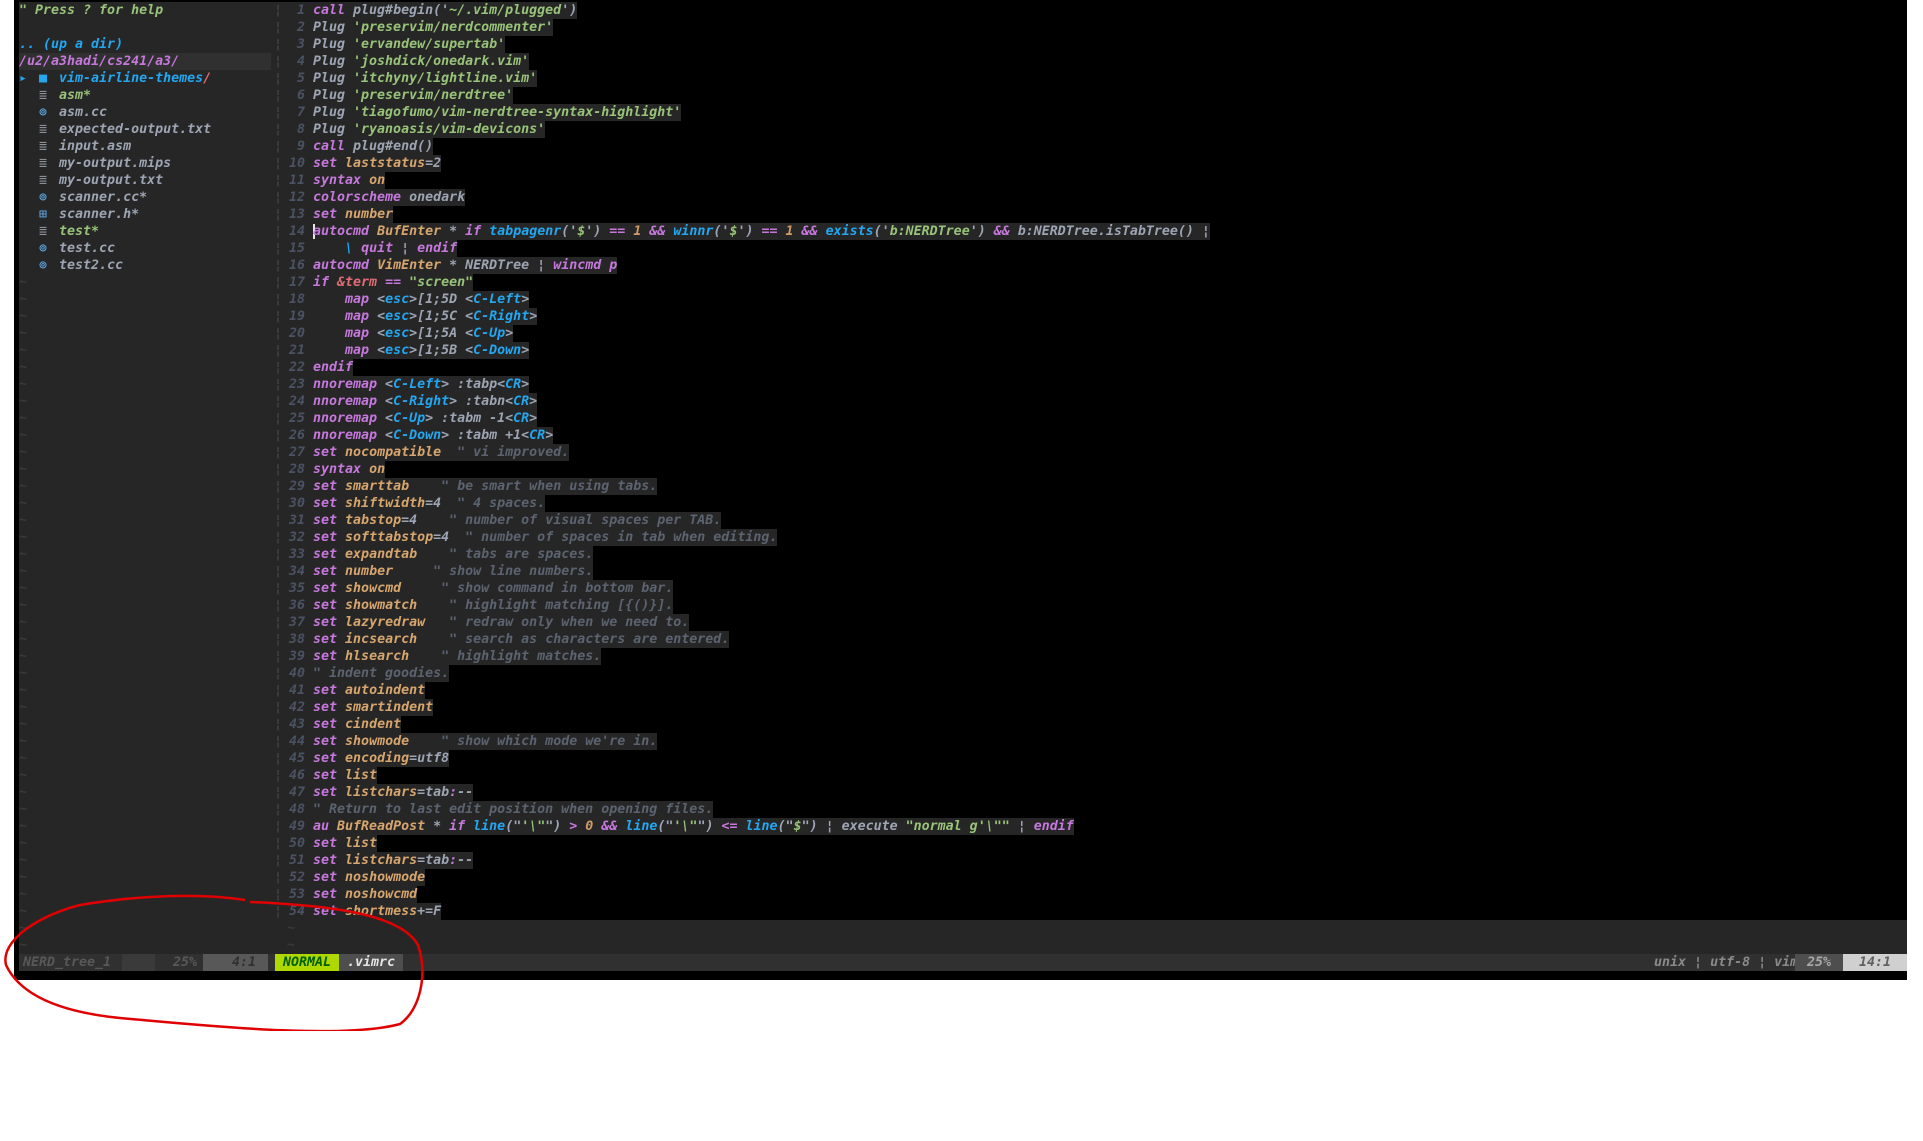 The height and width of the screenshot is (1141, 1923). What do you see at coordinates (1096, 503) in the screenshot?
I see `code-line: 30 set shiftwidth=4 " 4 spaces.` at bounding box center [1096, 503].